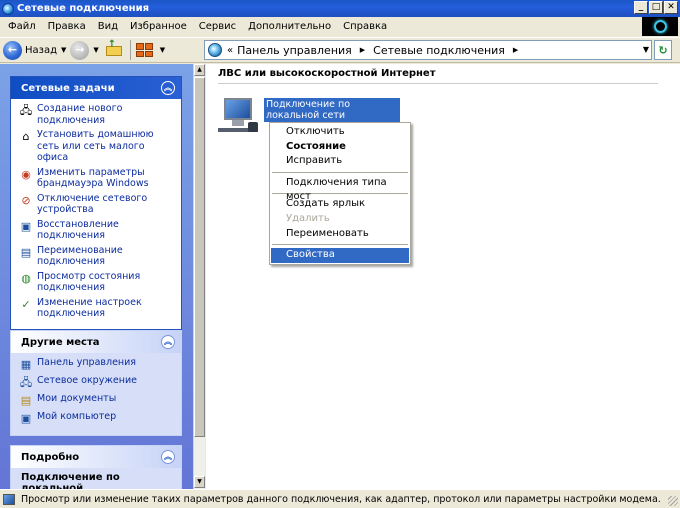  I want to click on forward-button: →, so click(80, 50).